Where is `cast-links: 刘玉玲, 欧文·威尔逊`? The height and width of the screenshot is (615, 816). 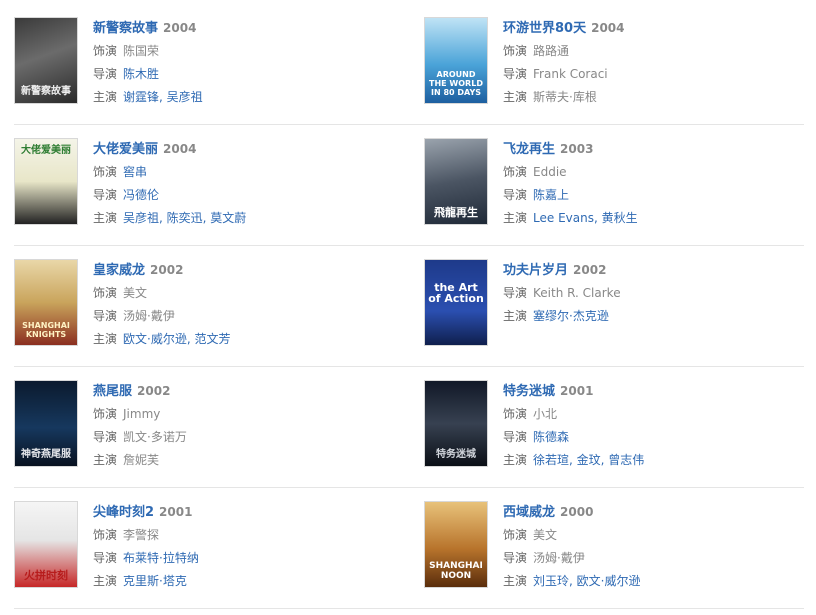
cast-links: 刘玉玲, 欧文·威尔逊 is located at coordinates (586, 581).